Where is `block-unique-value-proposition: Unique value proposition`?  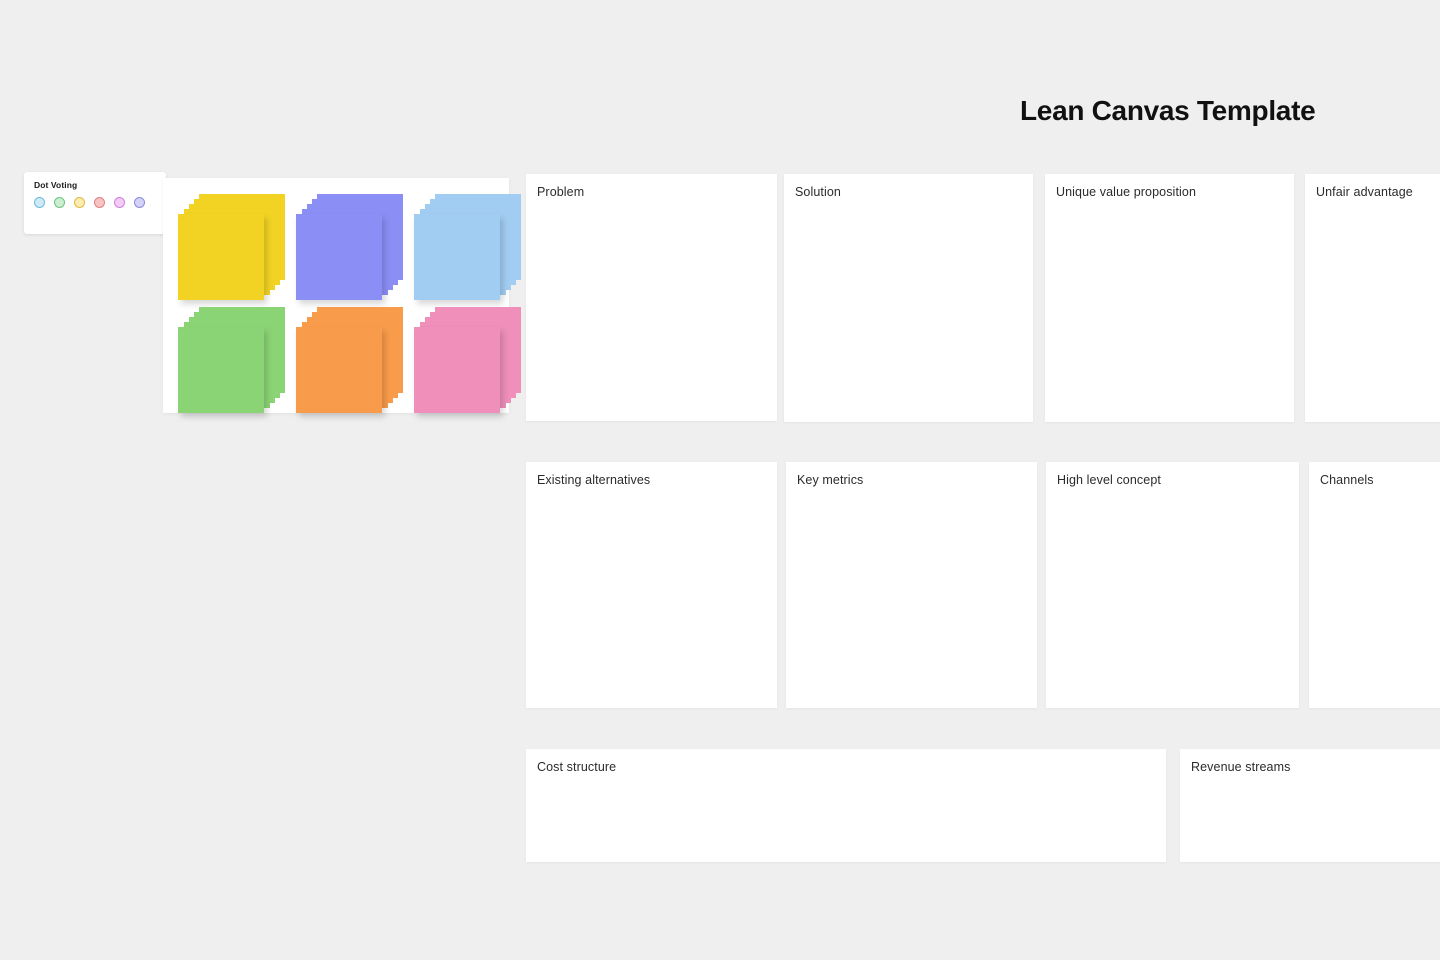 block-unique-value-proposition: Unique value proposition is located at coordinates (1169, 298).